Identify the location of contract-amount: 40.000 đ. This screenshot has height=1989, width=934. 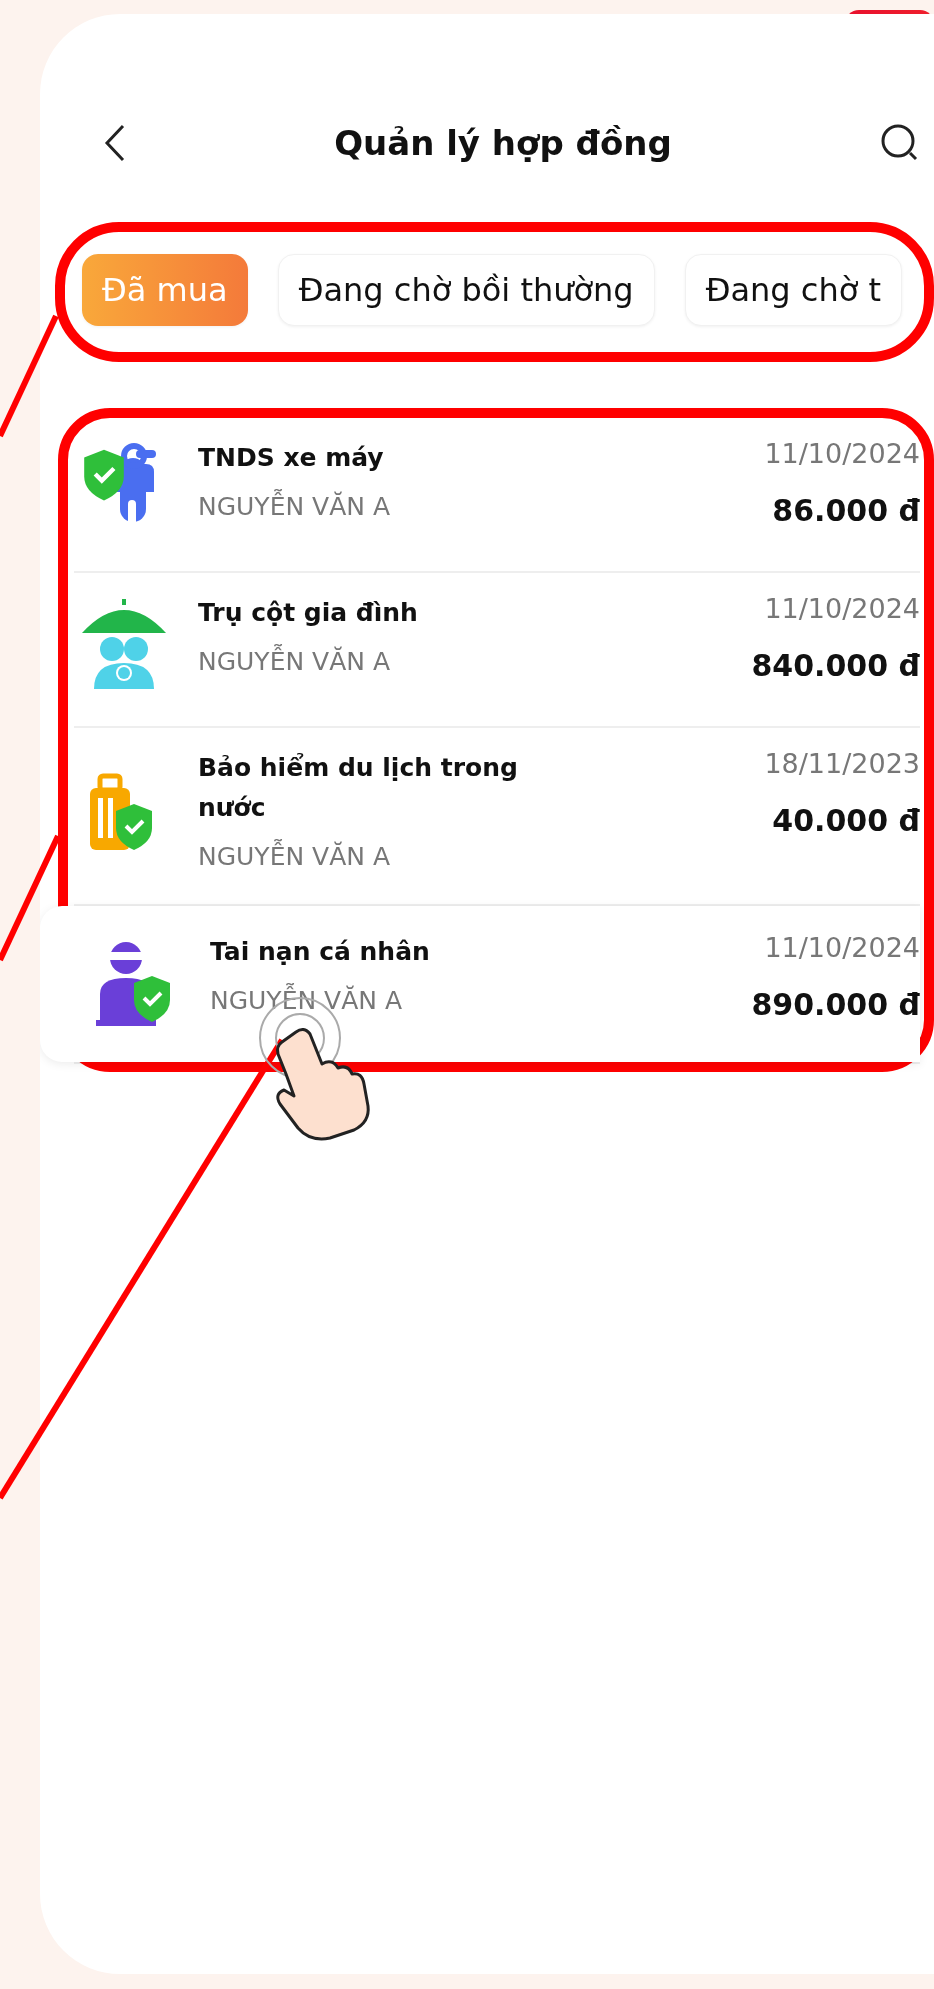
(845, 820).